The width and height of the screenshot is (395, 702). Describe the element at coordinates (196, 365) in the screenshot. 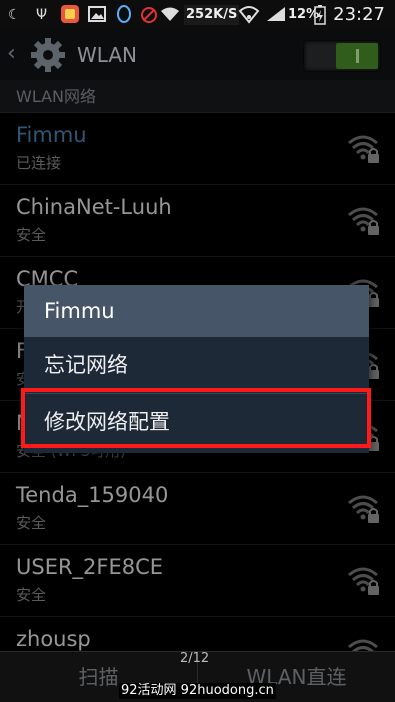

I see `menu-item-forget-network: 忘记网络` at that location.